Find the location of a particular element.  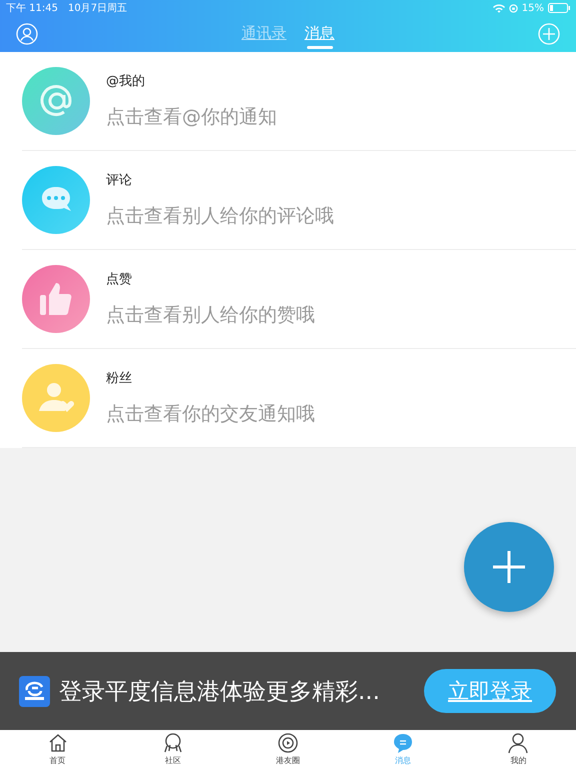

tab-bar-item: 社区 is located at coordinates (172, 749).